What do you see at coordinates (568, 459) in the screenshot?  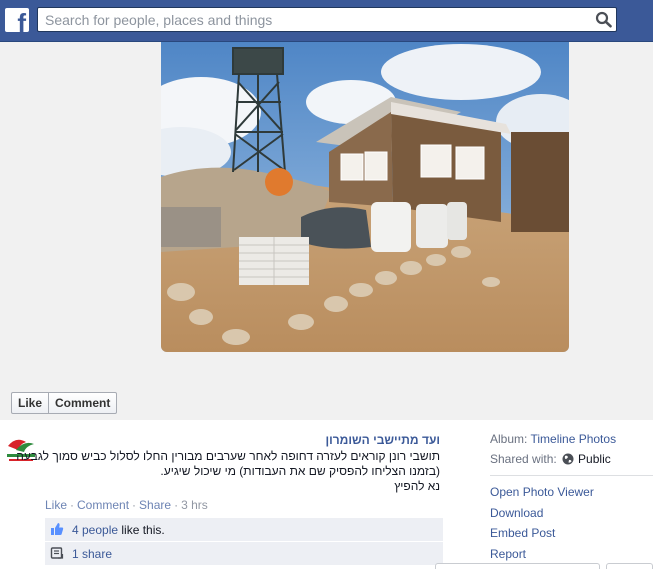 I see `globe-icon` at bounding box center [568, 459].